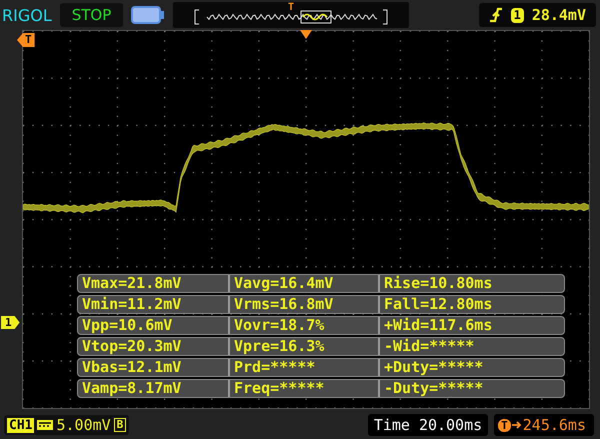 The width and height of the screenshot is (600, 439). I want to click on brand-logo: RIGOL, so click(27, 15).